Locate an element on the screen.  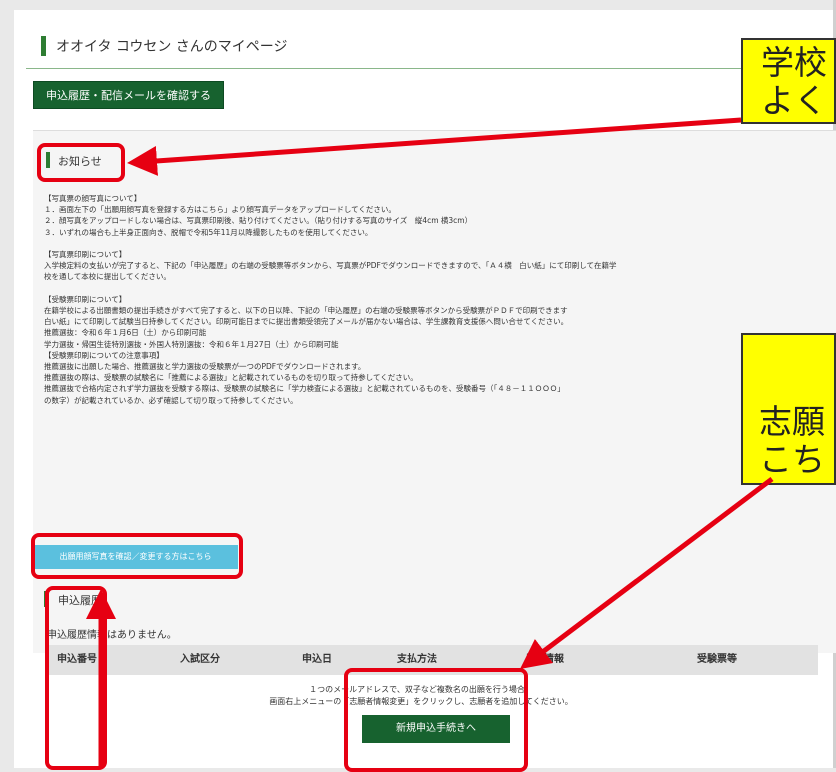
arrow-to-new-application is located at coordinates (647, 573).